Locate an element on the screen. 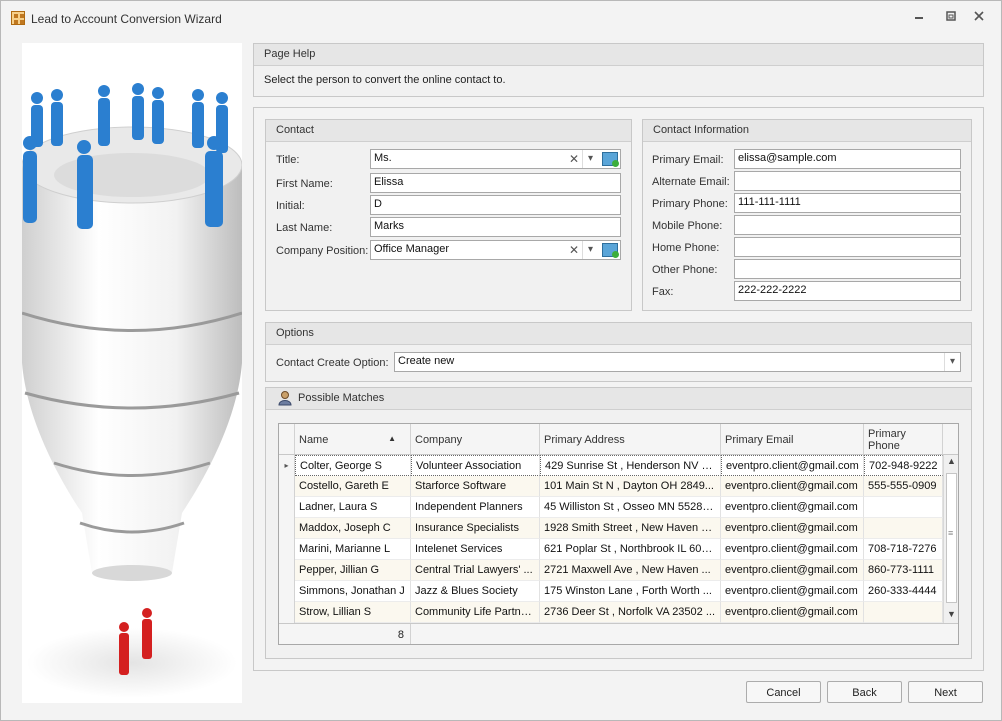 The height and width of the screenshot is (721, 1002). table-cell: Strow, Lillian S is located at coordinates (353, 612).